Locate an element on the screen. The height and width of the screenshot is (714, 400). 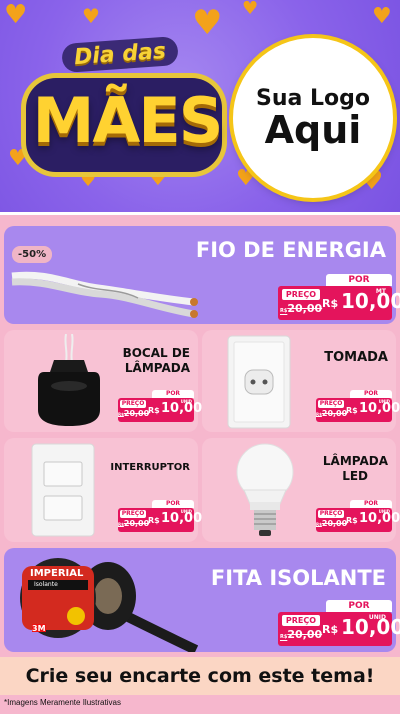
insulating-tape-icon is located at coordinates (109, 605).